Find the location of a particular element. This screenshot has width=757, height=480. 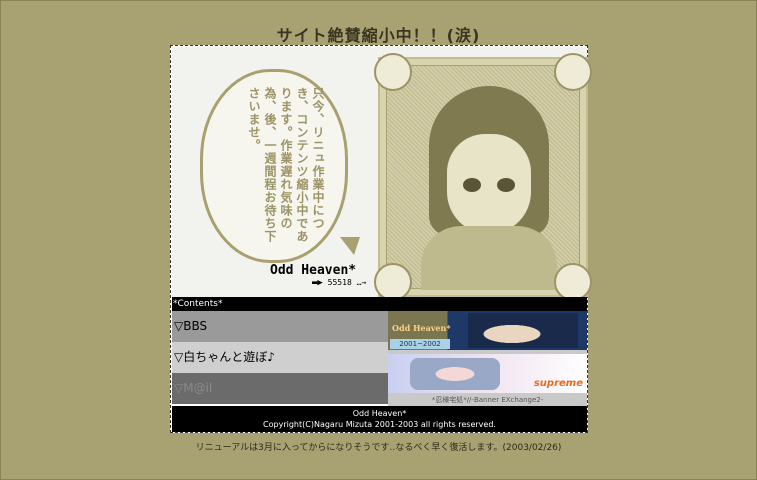

banner-years: 2001~2002 is located at coordinates (420, 344).